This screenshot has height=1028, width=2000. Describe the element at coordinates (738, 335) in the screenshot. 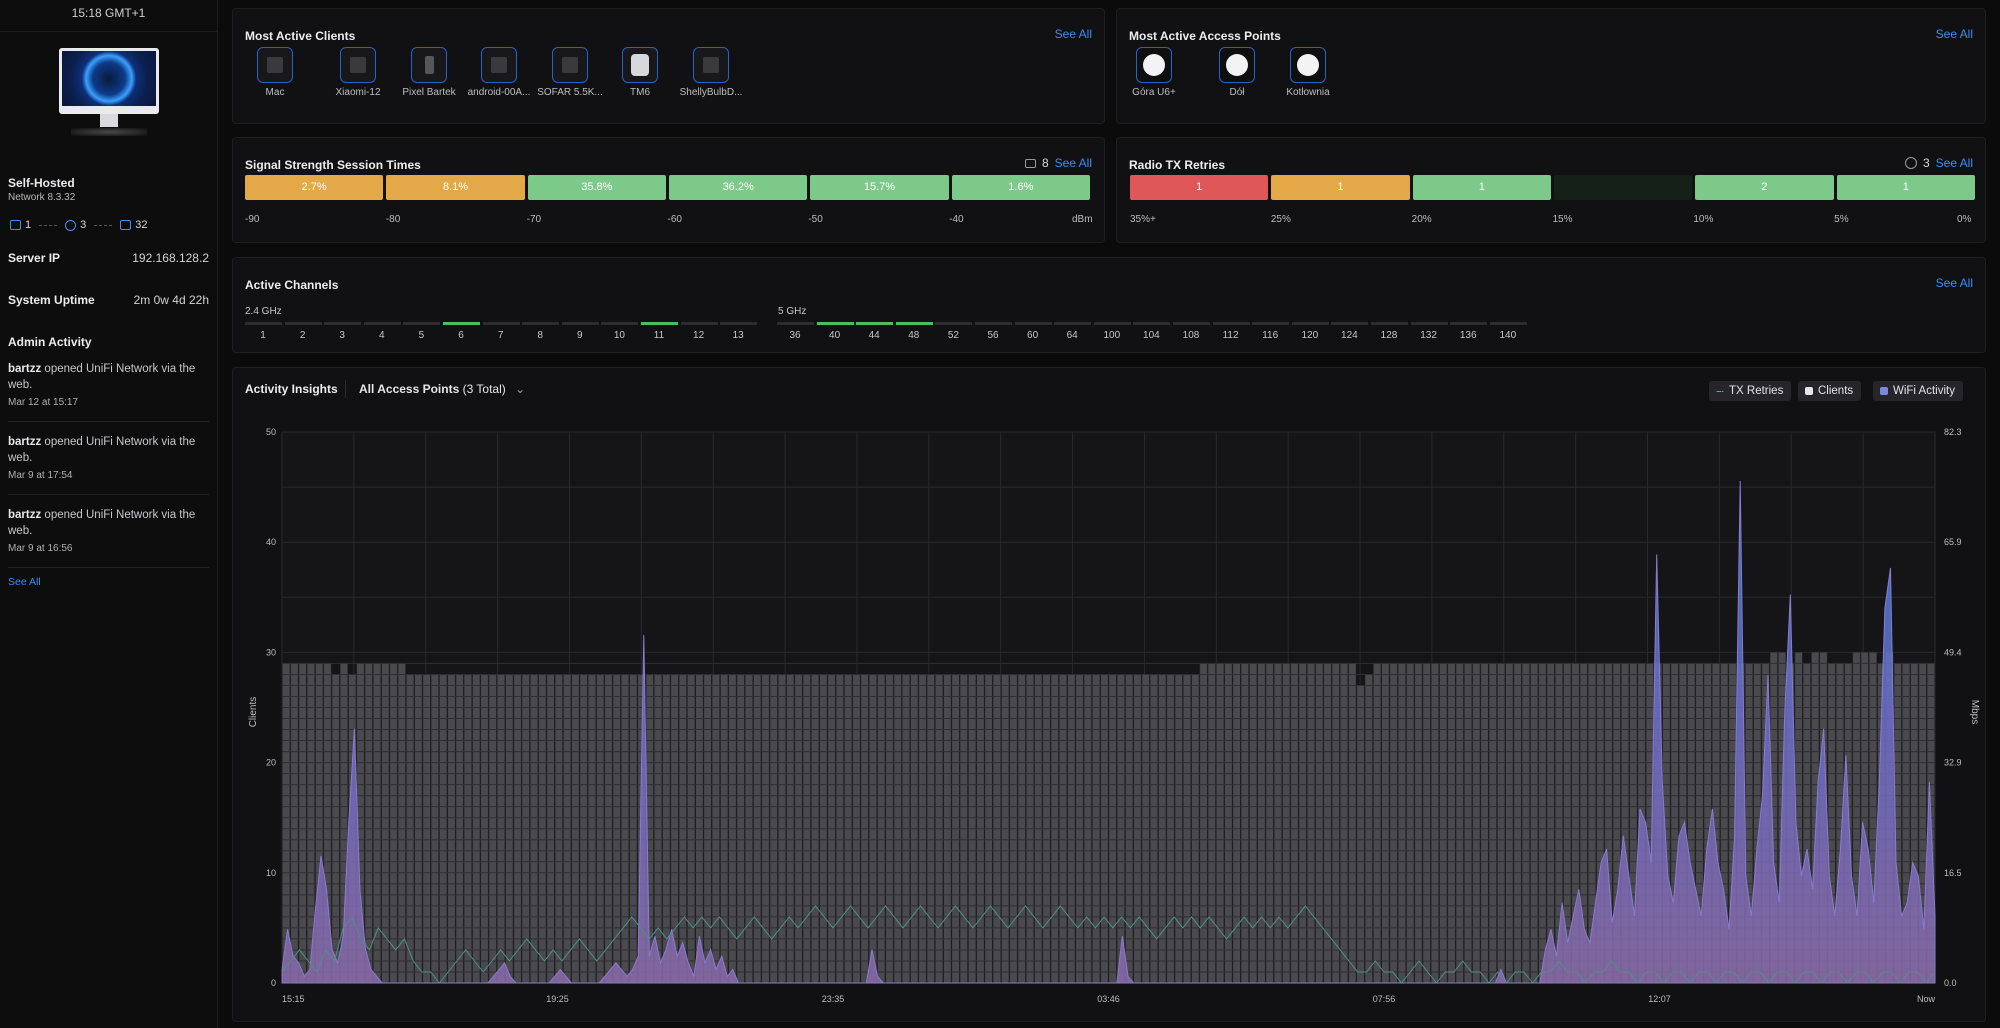

I see `channel-label-13: 13` at that location.